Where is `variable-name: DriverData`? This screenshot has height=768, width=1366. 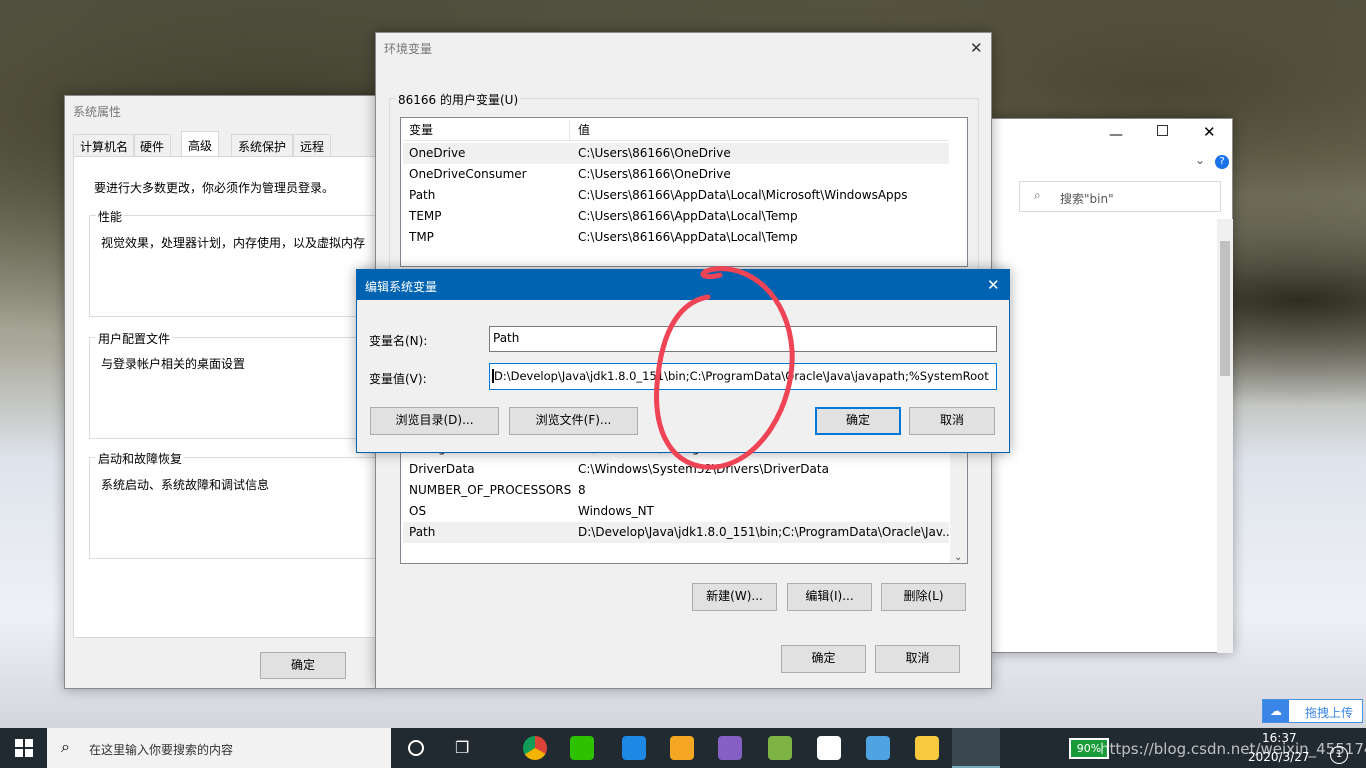
variable-name: DriverData is located at coordinates (442, 469).